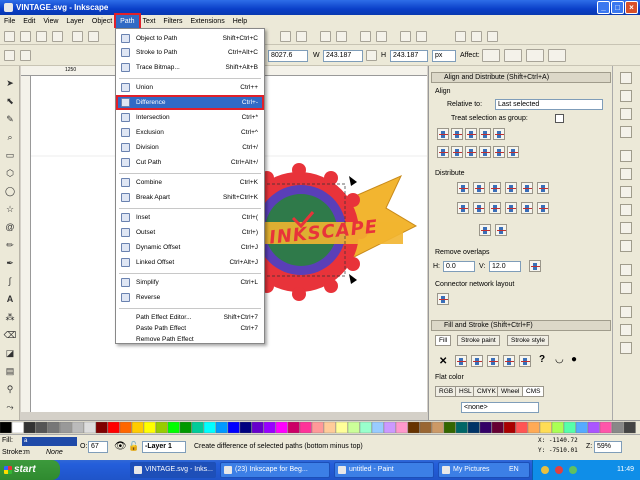 The width and height of the screenshot is (640, 480). Describe the element at coordinates (240, 21) in the screenshot. I see `menu-help: Help` at that location.